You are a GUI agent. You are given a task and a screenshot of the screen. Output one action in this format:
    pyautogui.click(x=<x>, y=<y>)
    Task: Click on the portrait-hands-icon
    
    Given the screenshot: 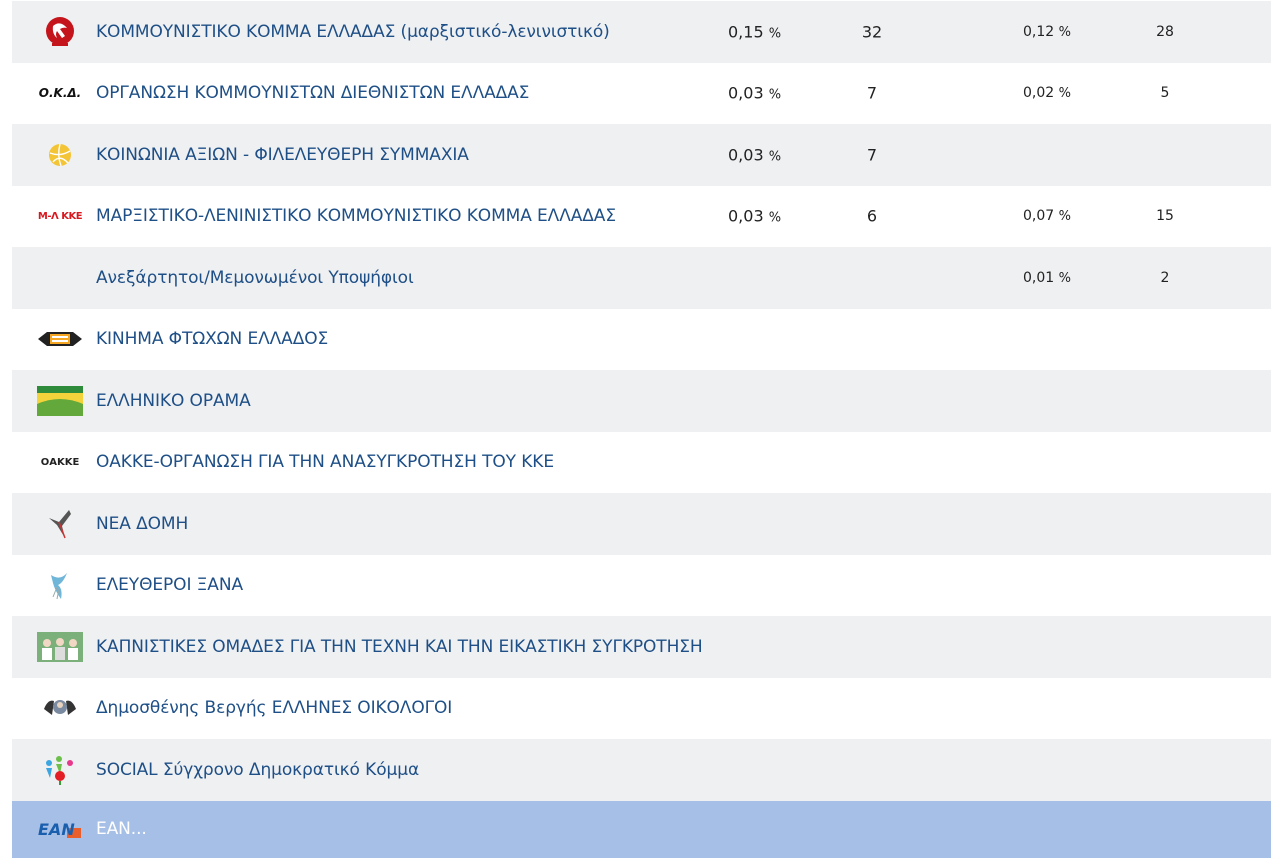 What is the action you would take?
    pyautogui.click(x=60, y=708)
    